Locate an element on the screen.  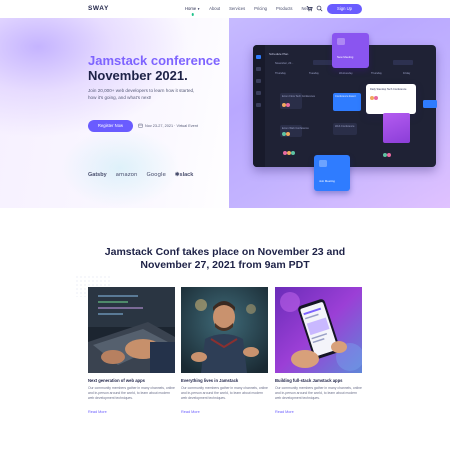
calendar-icon is located at coordinates (140, 125).